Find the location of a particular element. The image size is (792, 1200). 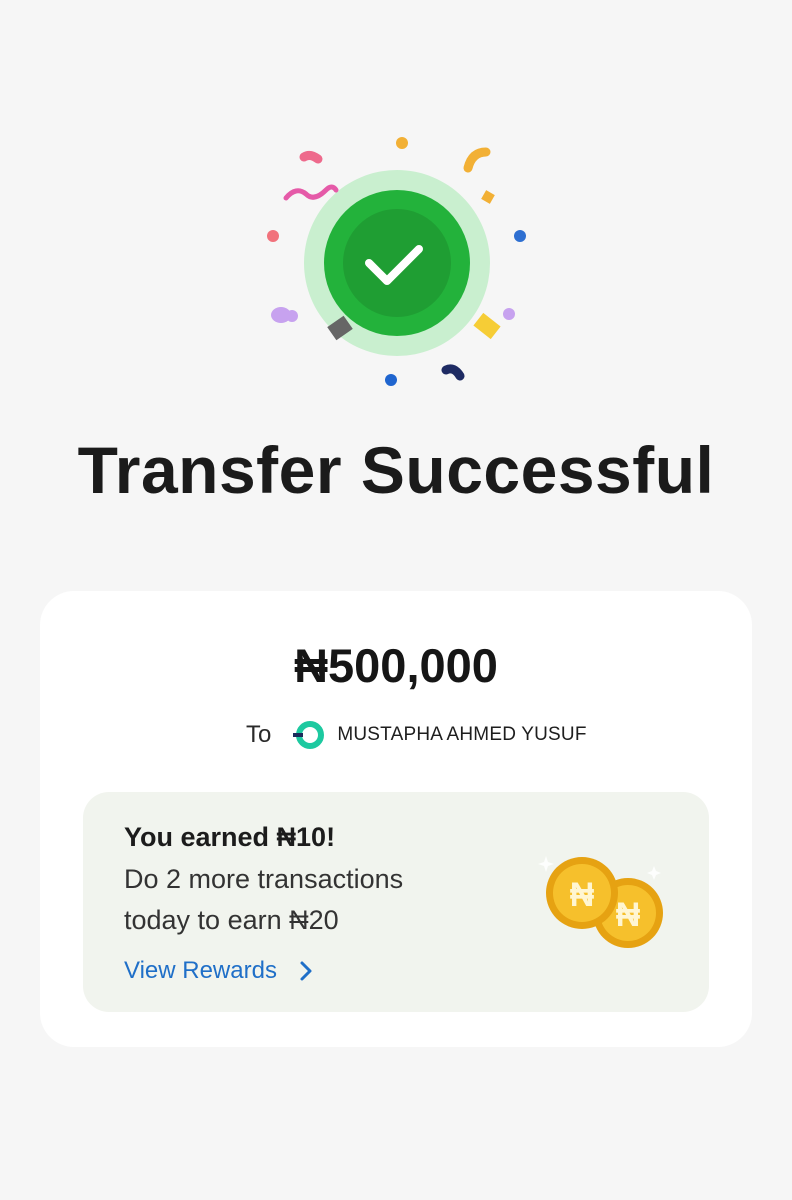

transfer-amount: ₦500,000 is located at coordinates (396, 665).